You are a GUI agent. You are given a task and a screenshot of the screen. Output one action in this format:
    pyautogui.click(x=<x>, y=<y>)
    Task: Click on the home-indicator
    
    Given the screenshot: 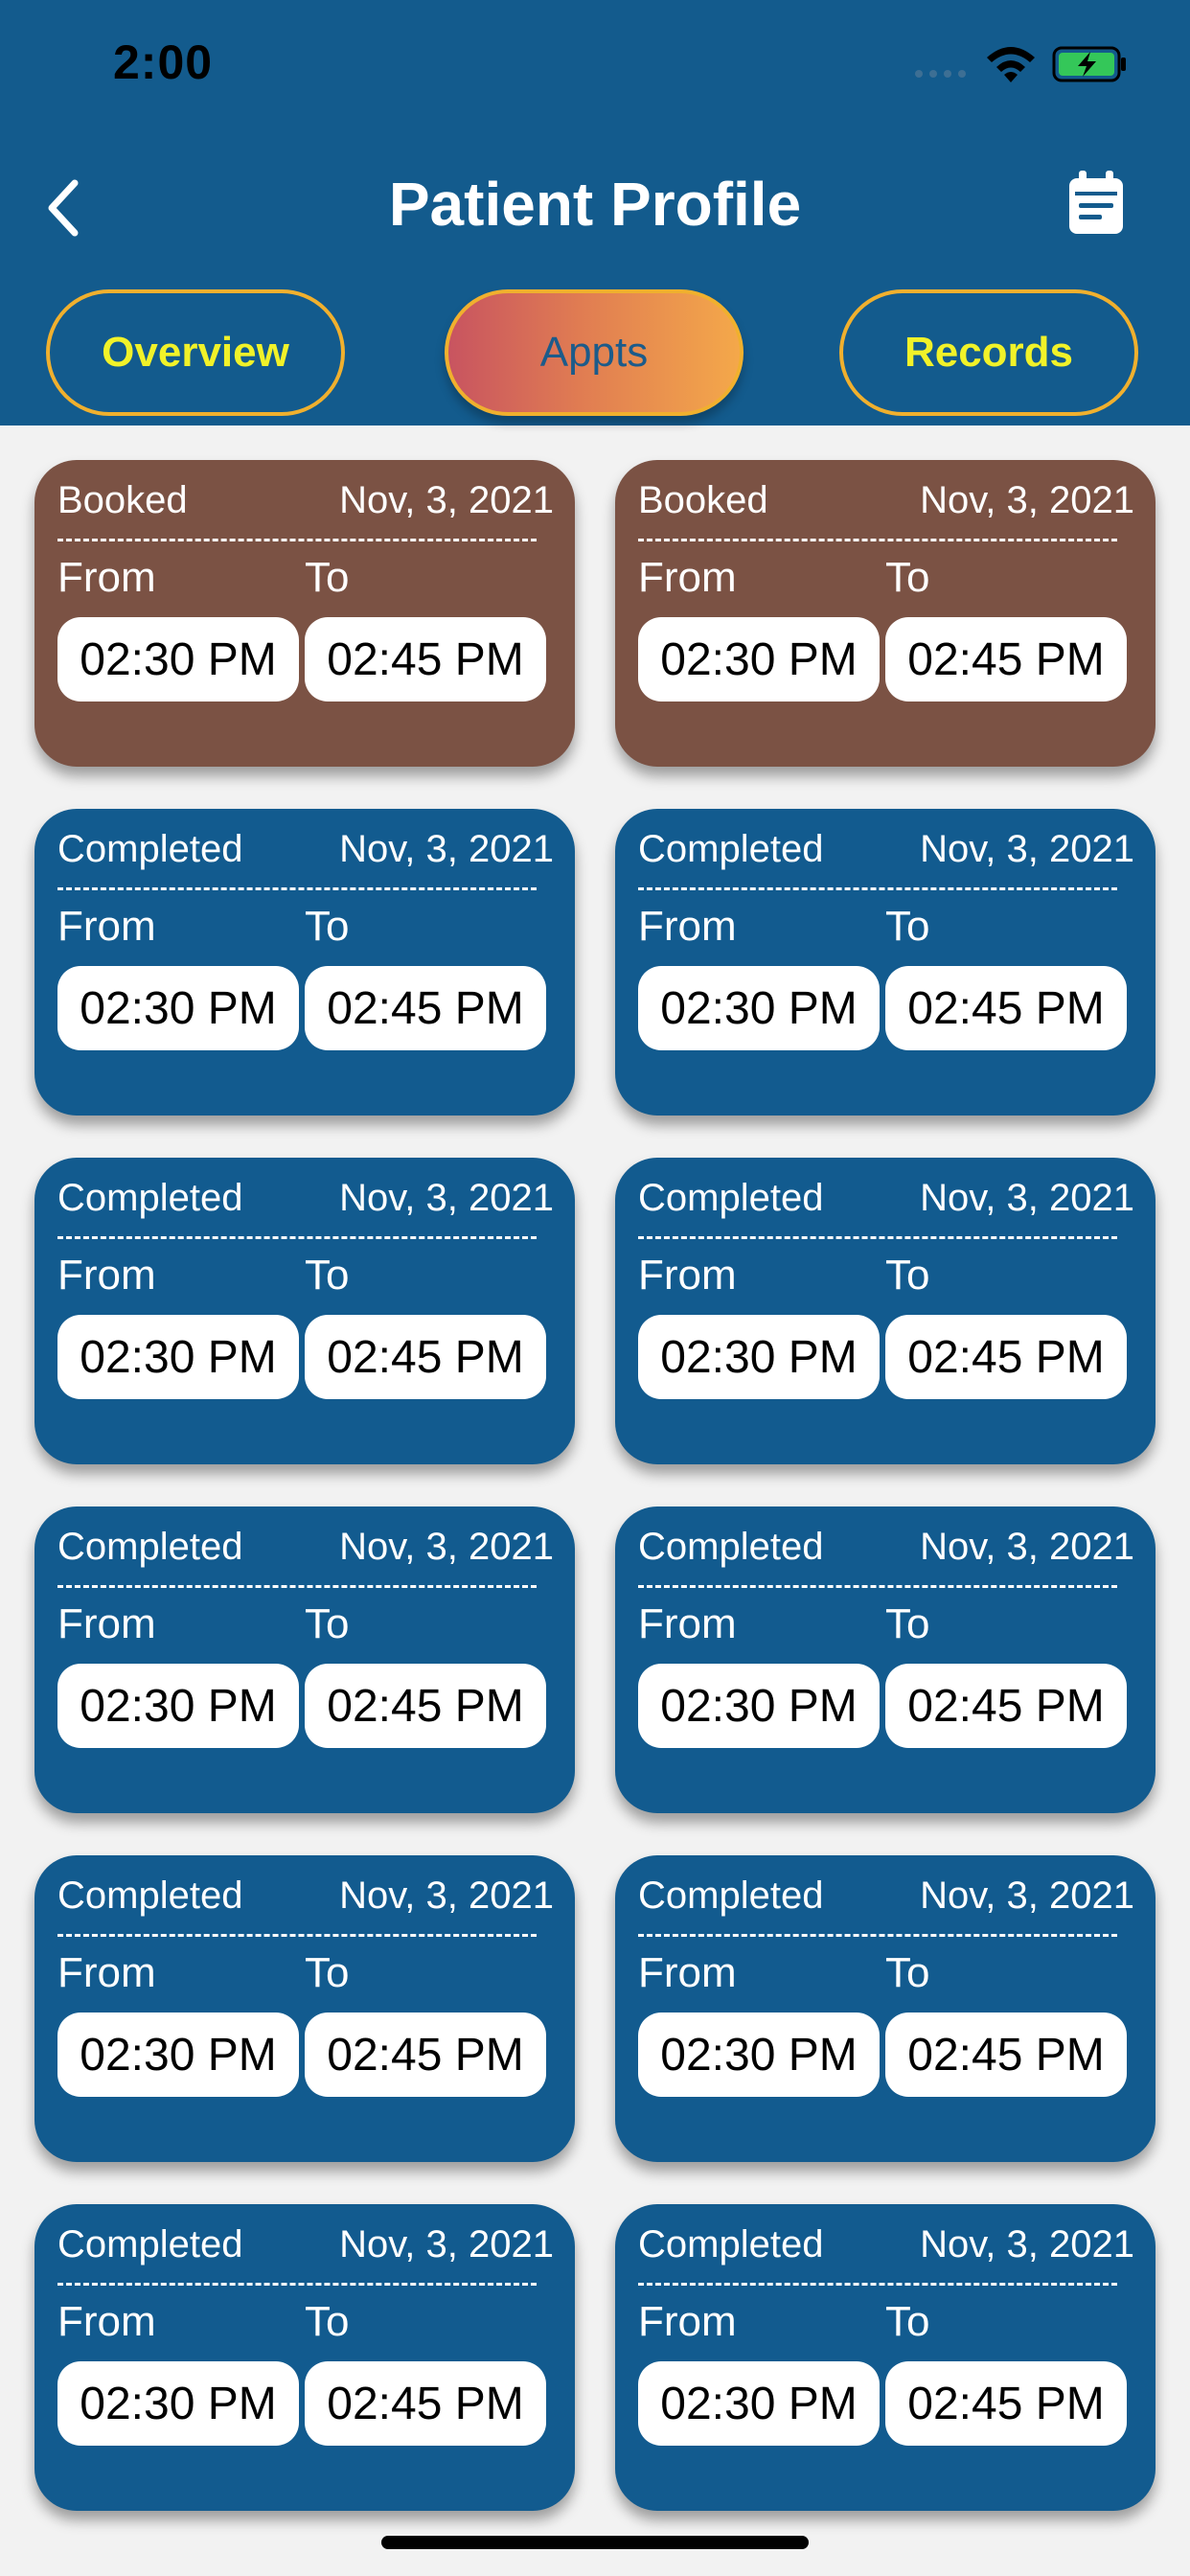 What is the action you would take?
    pyautogui.click(x=595, y=2542)
    